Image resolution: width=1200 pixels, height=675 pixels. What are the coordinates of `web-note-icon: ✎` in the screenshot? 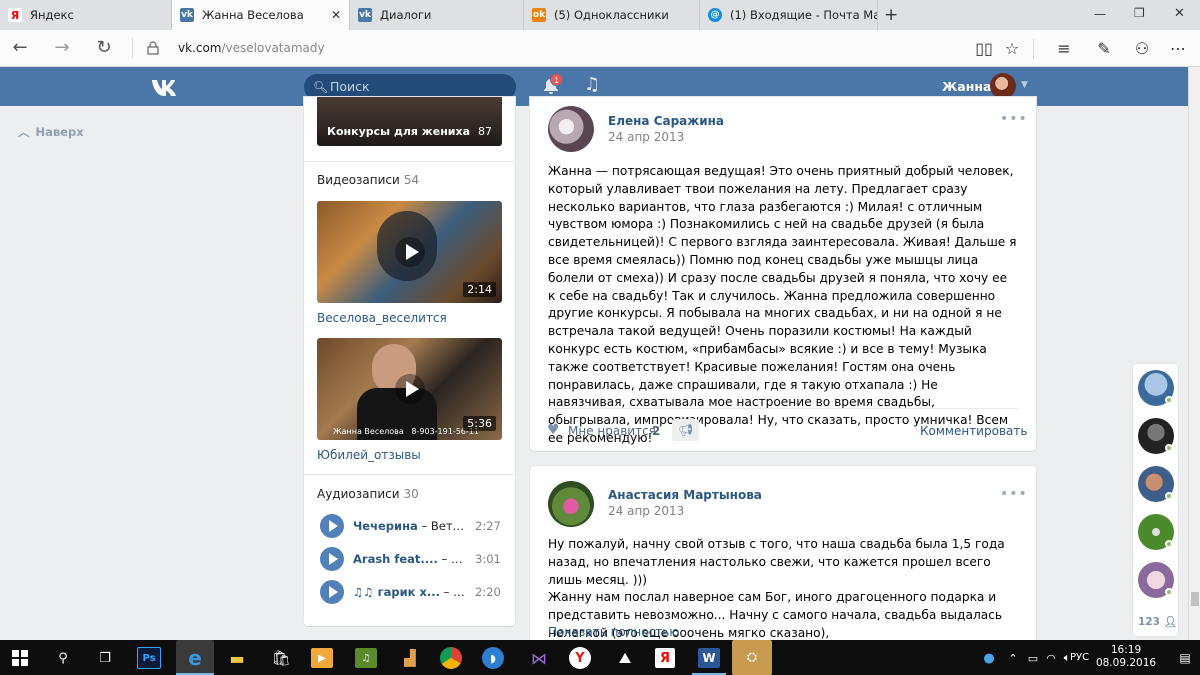 It's located at (1104, 48).